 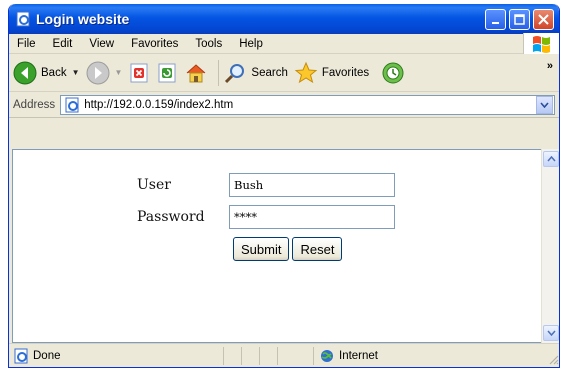 I want to click on password-label: Password, so click(x=171, y=217).